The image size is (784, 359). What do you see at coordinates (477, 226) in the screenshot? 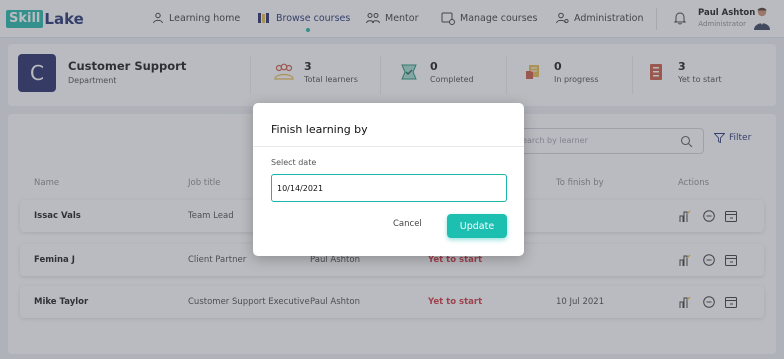
I see `update-button: Update` at bounding box center [477, 226].